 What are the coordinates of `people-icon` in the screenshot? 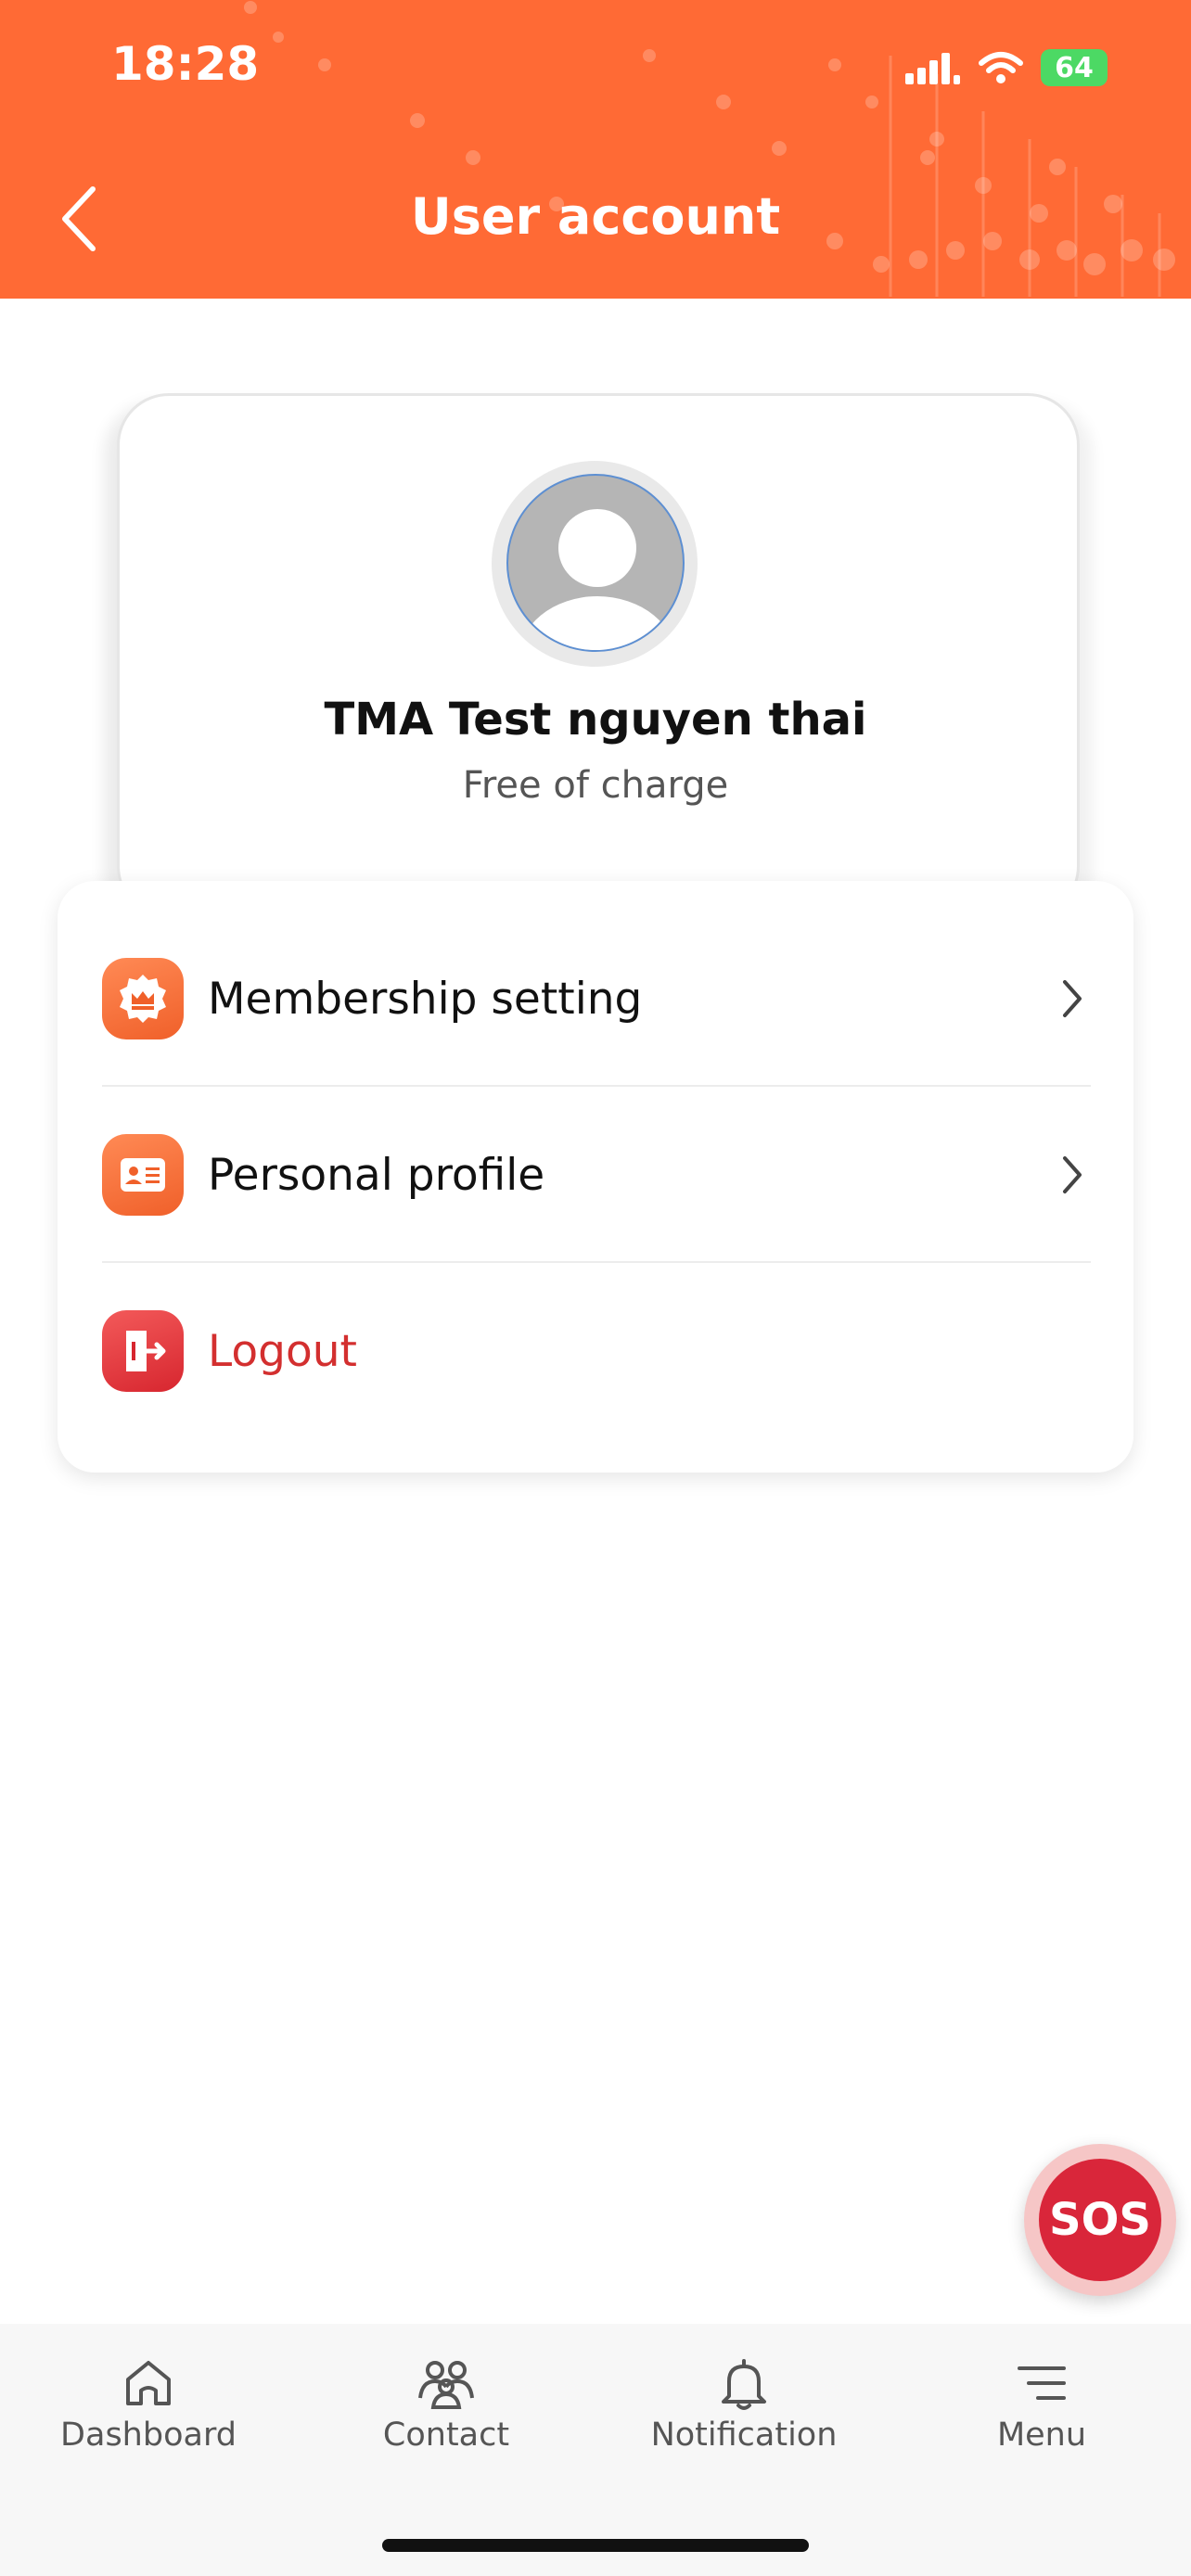 It's located at (446, 2385).